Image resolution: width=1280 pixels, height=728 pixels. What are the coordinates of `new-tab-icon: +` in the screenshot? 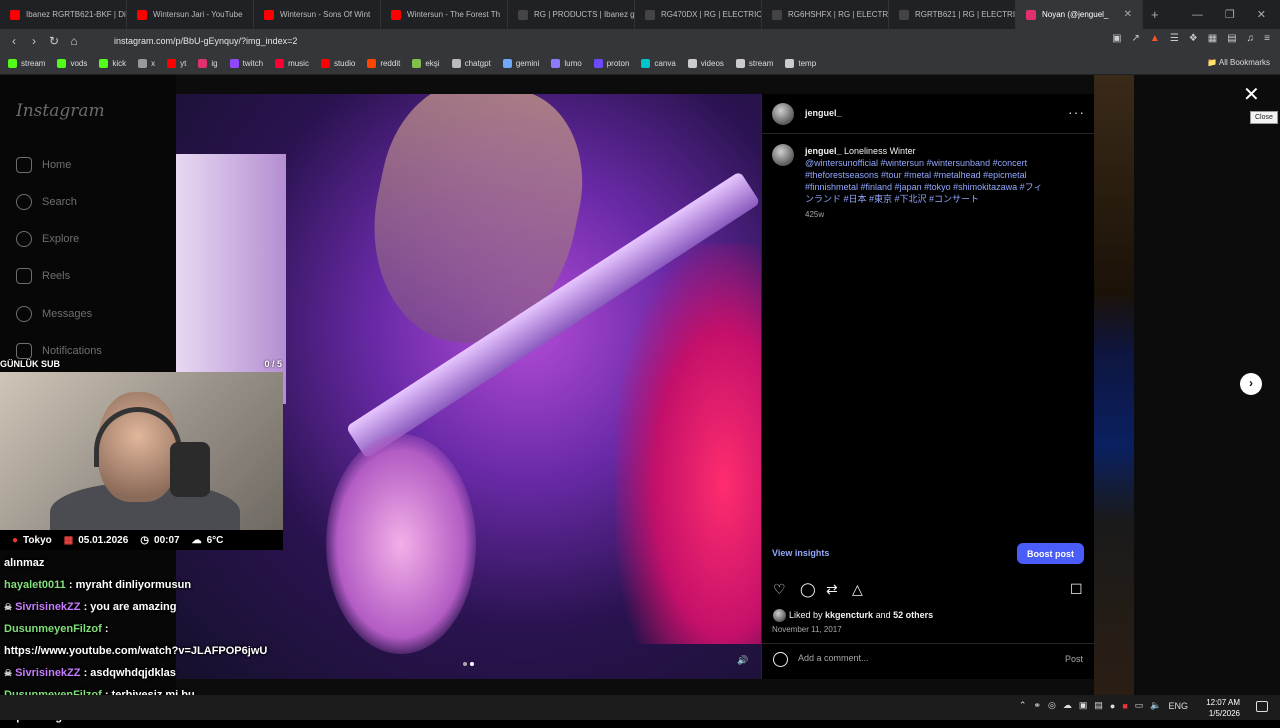 It's located at (1155, 14).